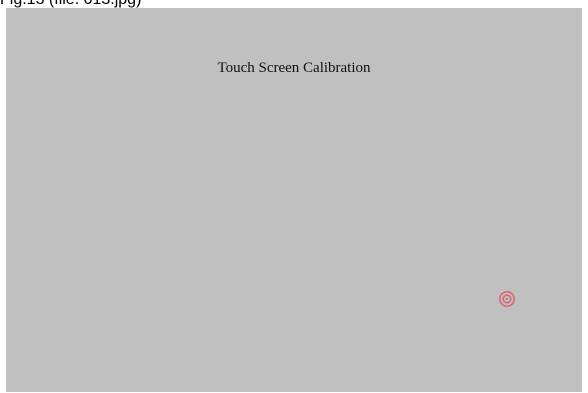 Image resolution: width=588 pixels, height=393 pixels. I want to click on calibration-target-icon, so click(507, 299).